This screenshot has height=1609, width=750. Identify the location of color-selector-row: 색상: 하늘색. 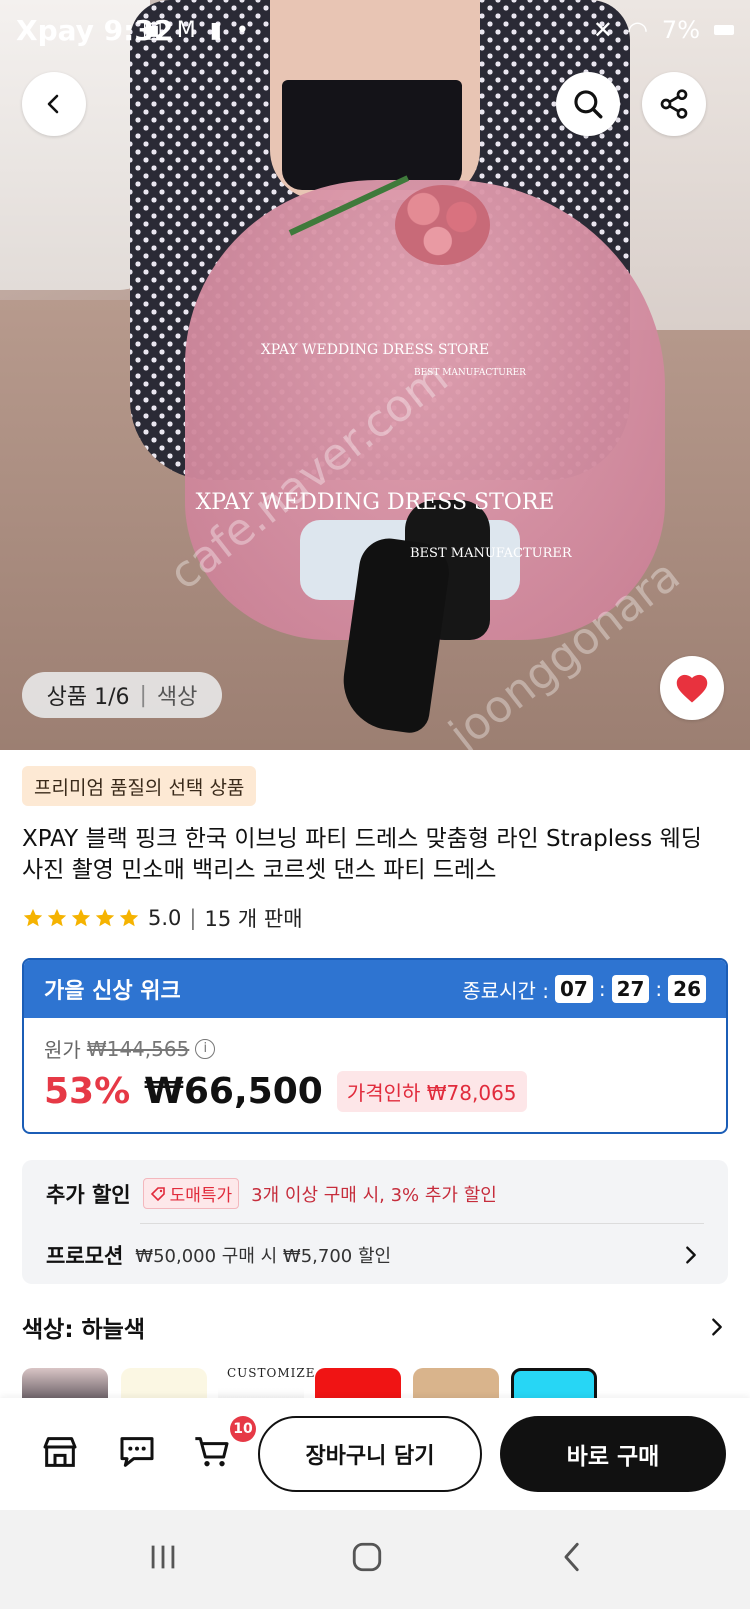
(375, 1327).